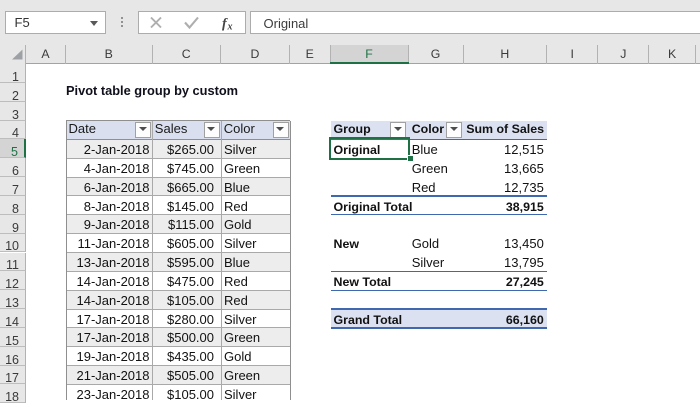  What do you see at coordinates (229, 27) in the screenshot?
I see `svg-text: x` at bounding box center [229, 27].